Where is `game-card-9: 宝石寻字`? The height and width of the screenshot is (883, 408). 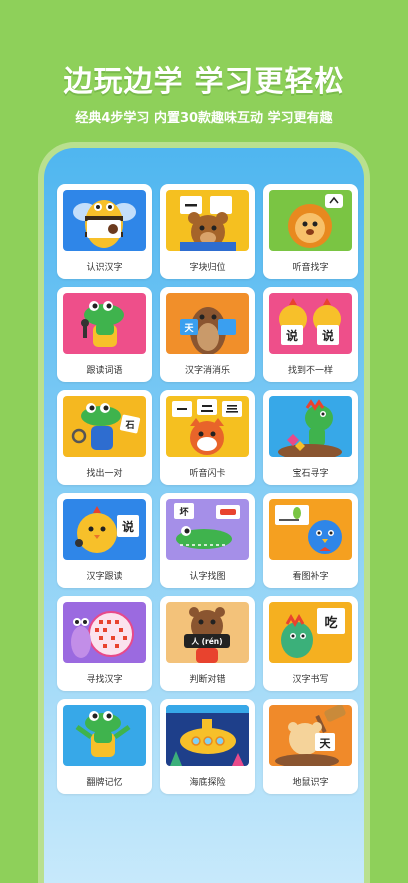 game-card-9: 宝石寻字 is located at coordinates (310, 437).